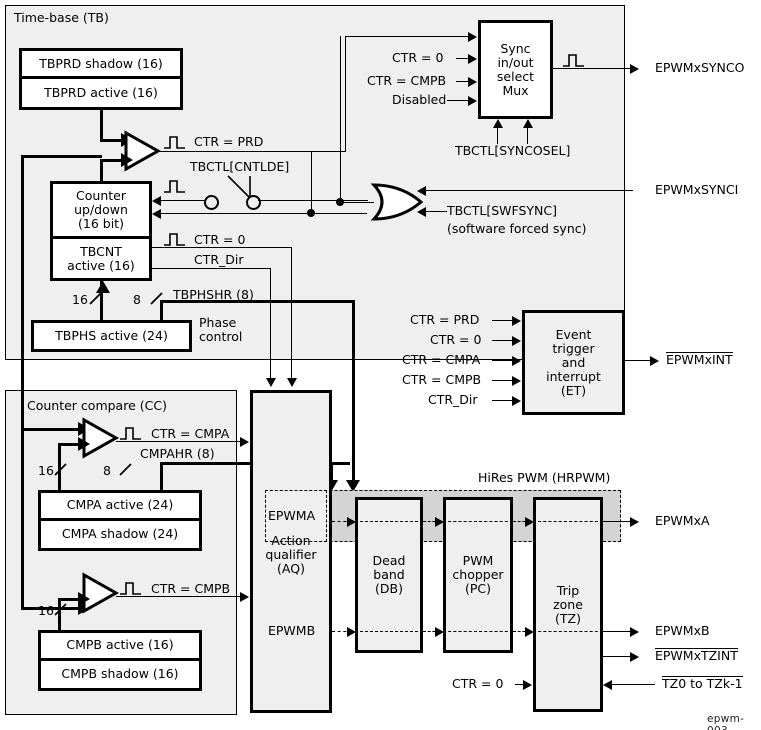 The image size is (761, 730). What do you see at coordinates (340, 119) in the screenshot?
I see `wire-orgate-up` at bounding box center [340, 119].